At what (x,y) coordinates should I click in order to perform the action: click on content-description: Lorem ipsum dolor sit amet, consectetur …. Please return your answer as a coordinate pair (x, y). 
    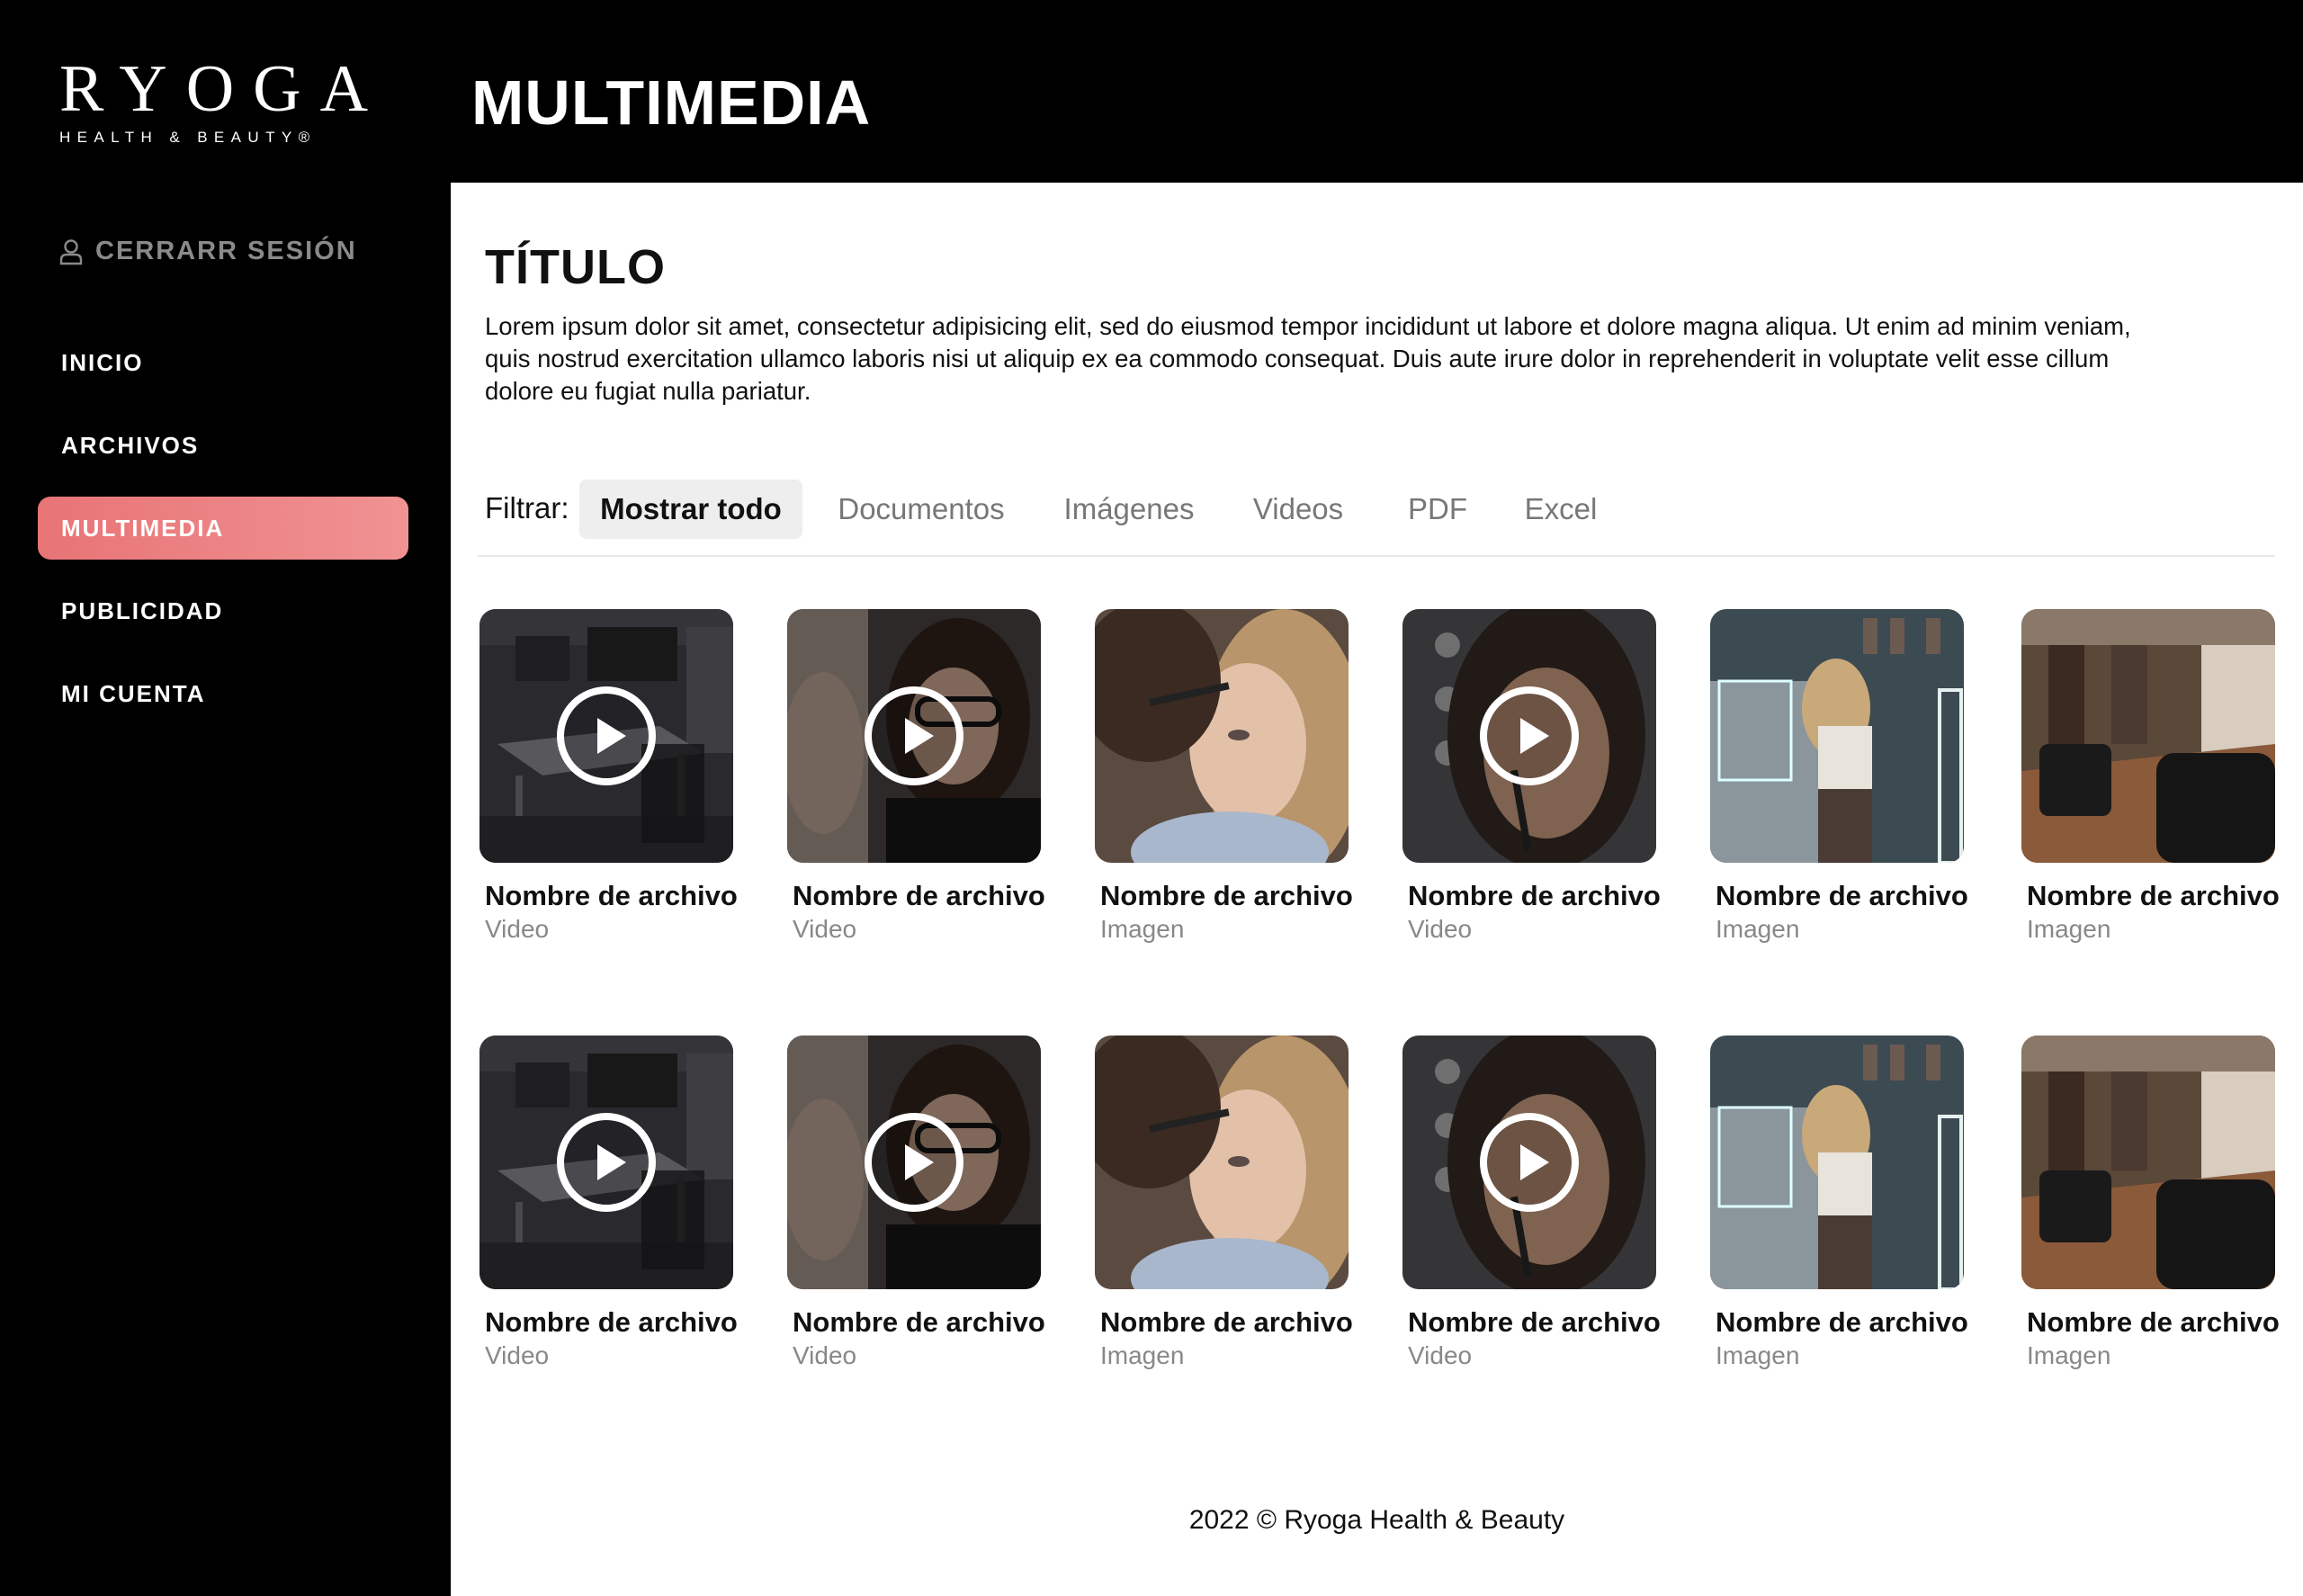
    Looking at the image, I should click on (1308, 358).